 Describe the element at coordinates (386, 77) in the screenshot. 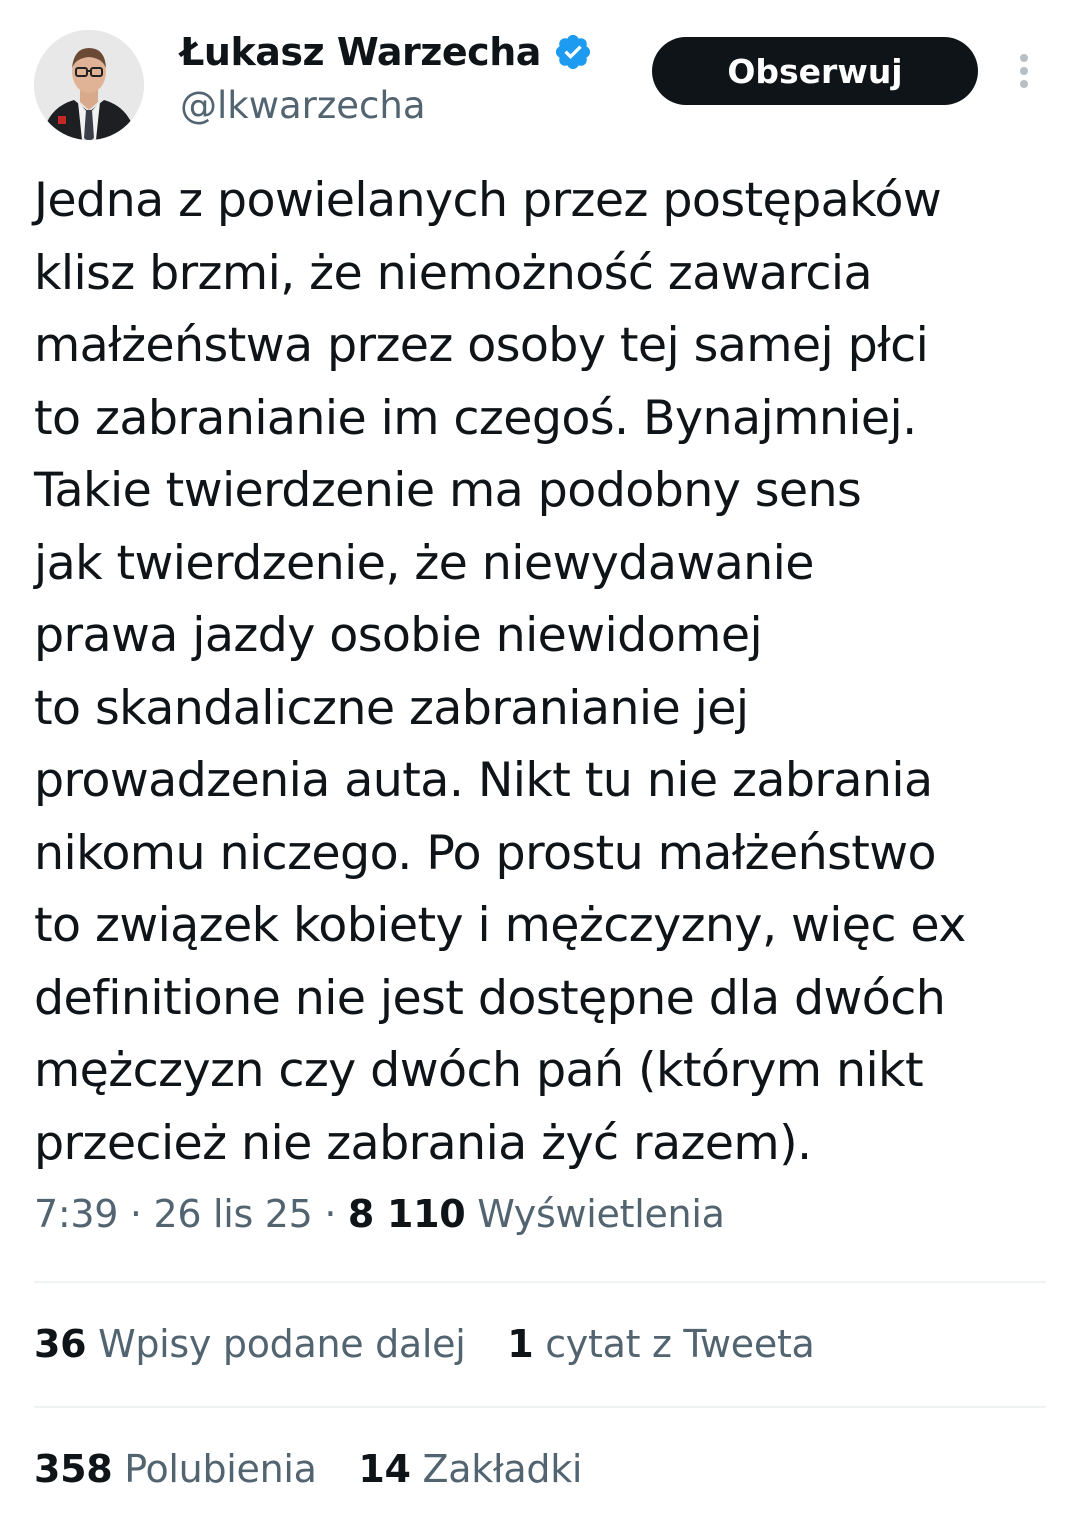

I see `author-block: Łukasz Warzecha @lkwarzecha` at that location.